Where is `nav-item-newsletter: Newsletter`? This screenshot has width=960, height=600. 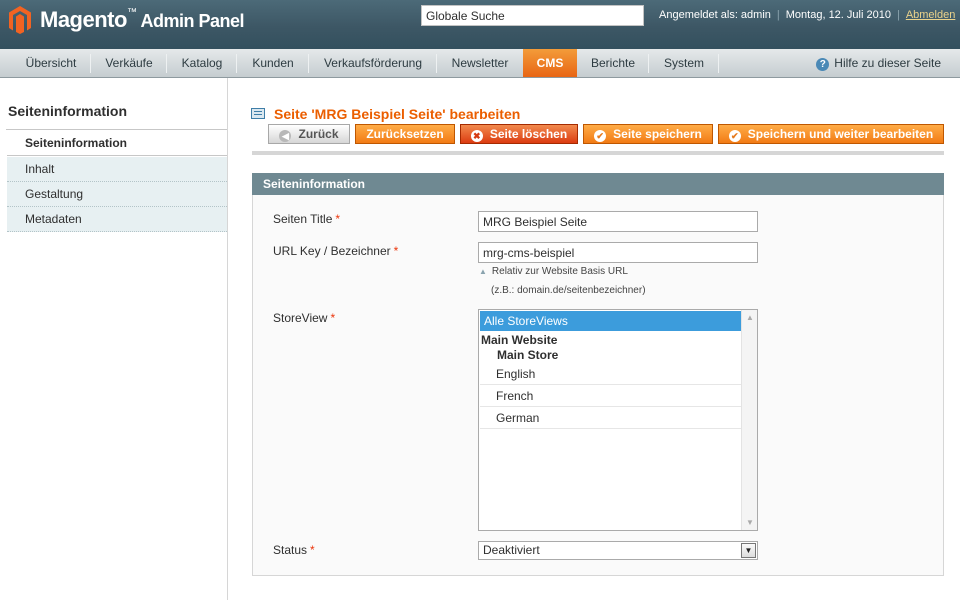 nav-item-newsletter: Newsletter is located at coordinates (480, 63).